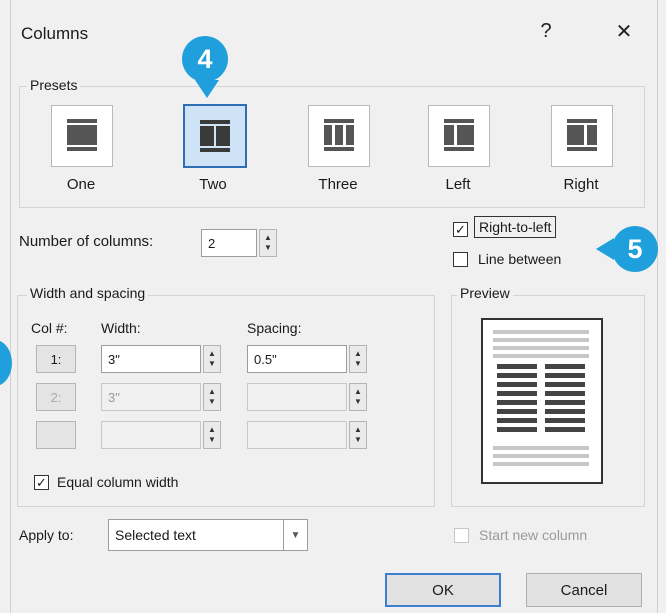 This screenshot has height=613, width=666. I want to click on callout-4-pointer, so click(207, 89).